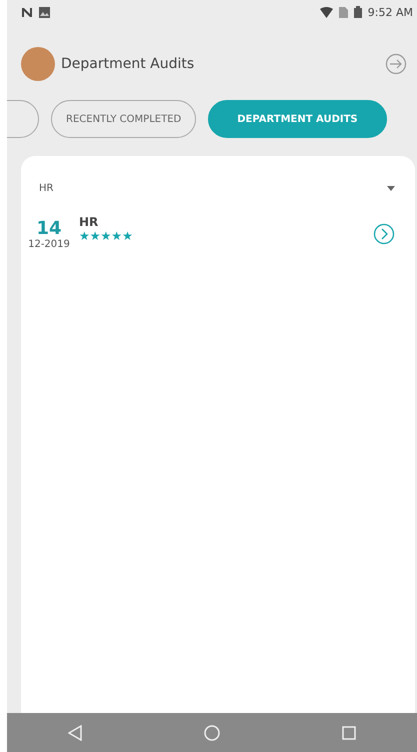  I want to click on status-time: 9:52 AM, so click(390, 12).